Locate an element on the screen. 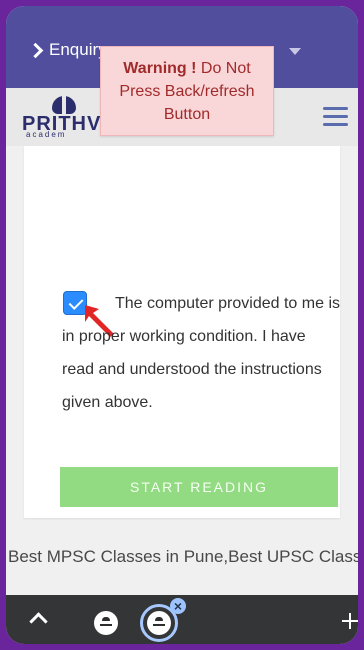  enquiry-menu: Enquiry is located at coordinates (67, 50).